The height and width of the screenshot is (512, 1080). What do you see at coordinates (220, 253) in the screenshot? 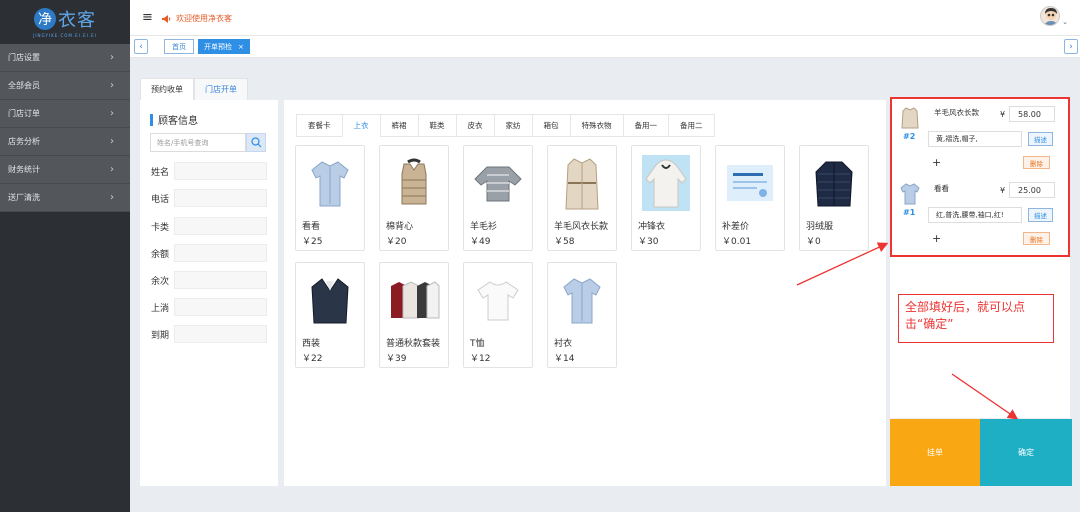
I see `balance-field` at bounding box center [220, 253].